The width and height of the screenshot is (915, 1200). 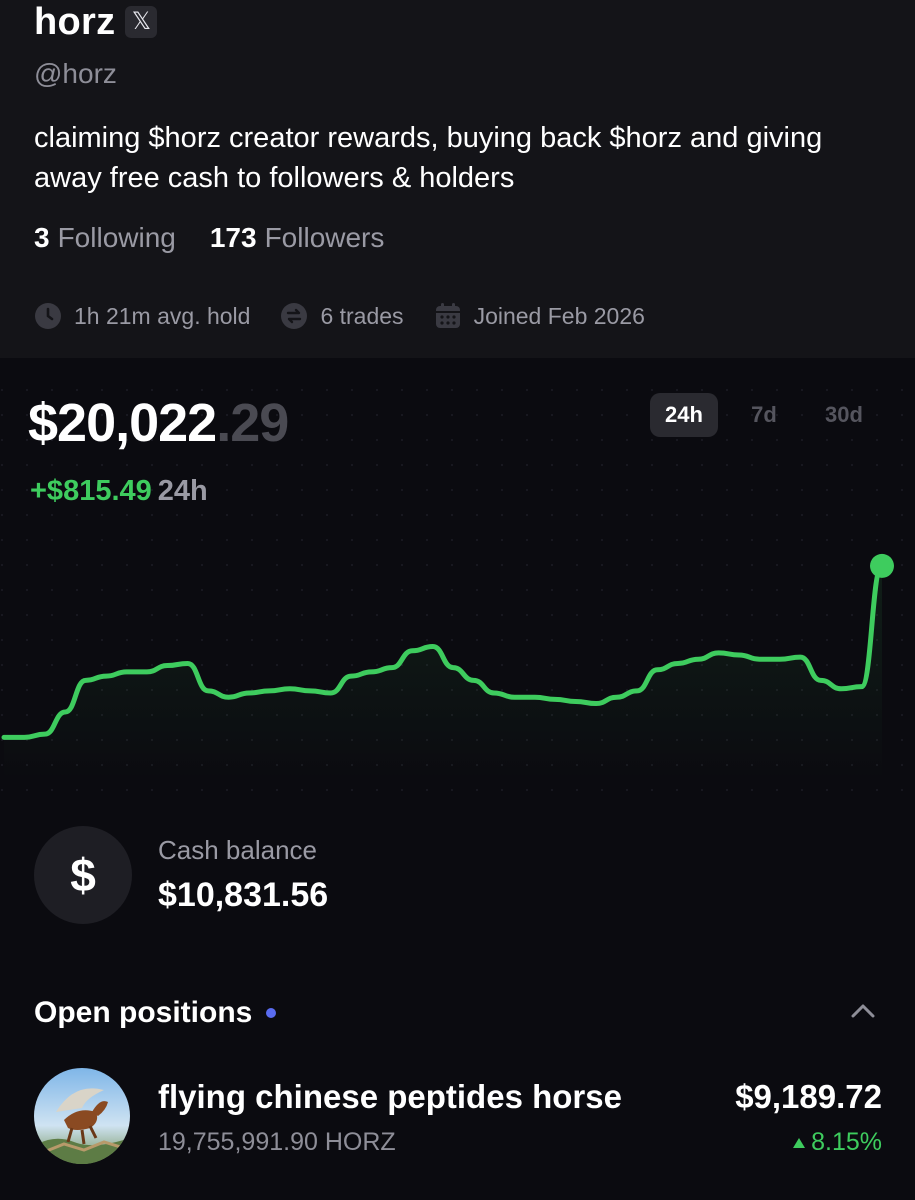 What do you see at coordinates (162, 315) in the screenshot?
I see `avg-hold-text: 1h 21m avg. hold` at bounding box center [162, 315].